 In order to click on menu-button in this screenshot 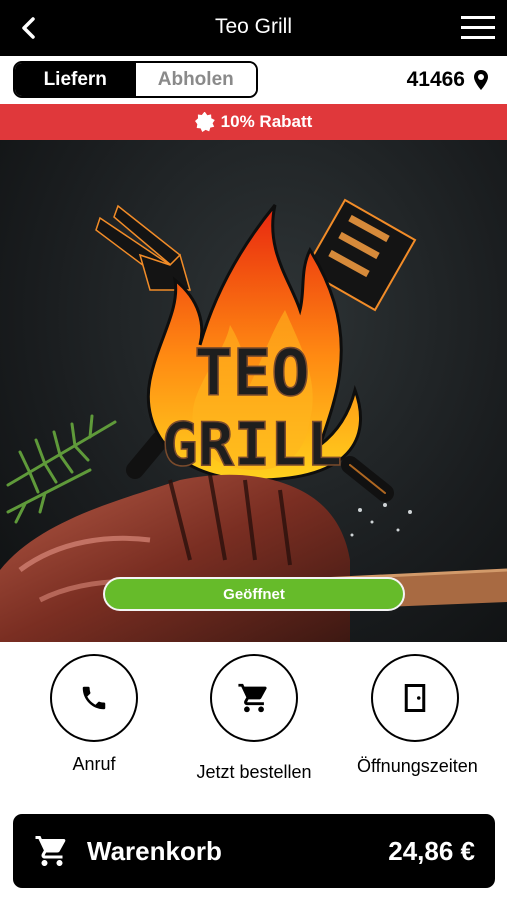, I will do `click(478, 28)`.